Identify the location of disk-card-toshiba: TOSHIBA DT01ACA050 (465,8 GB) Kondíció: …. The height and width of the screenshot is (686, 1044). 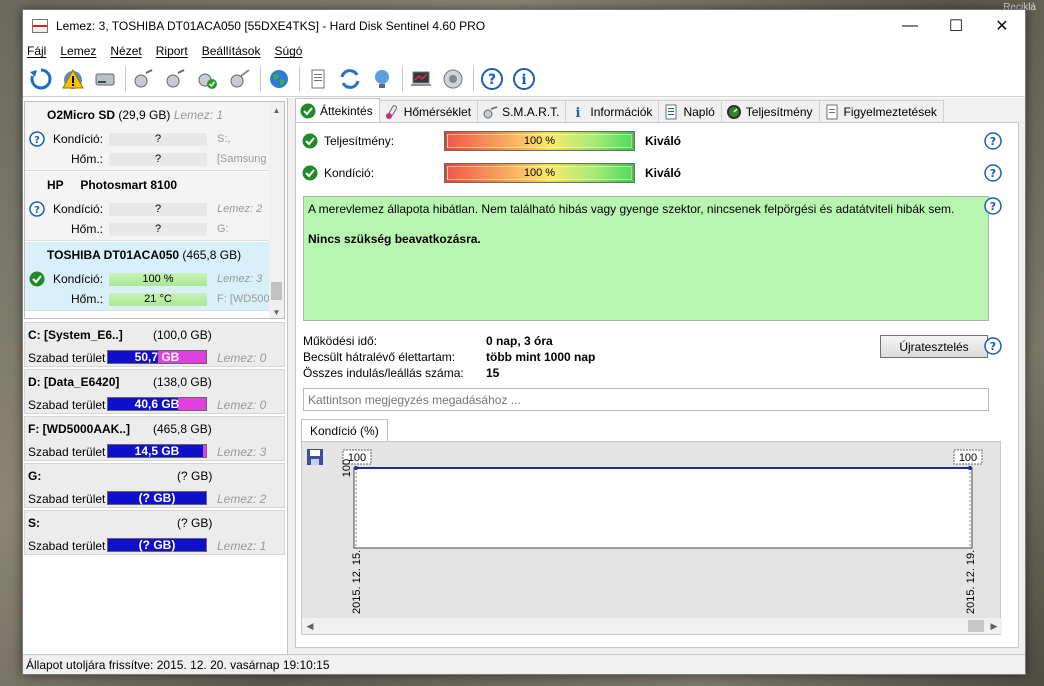
(147, 276).